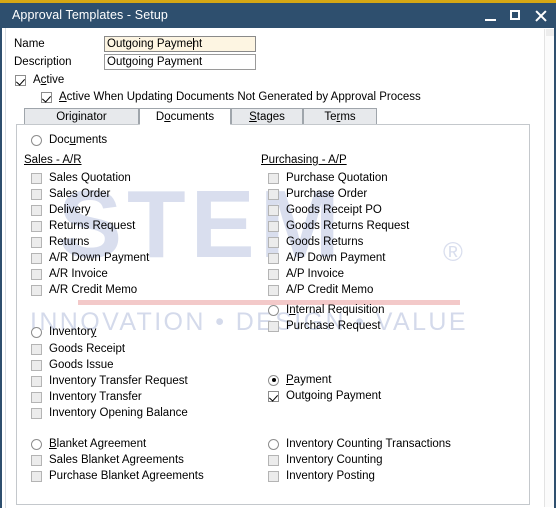 This screenshot has width=556, height=511. What do you see at coordinates (338, 226) in the screenshot?
I see `checkbox-row-goods-returns-request: Goods Returns Request` at bounding box center [338, 226].